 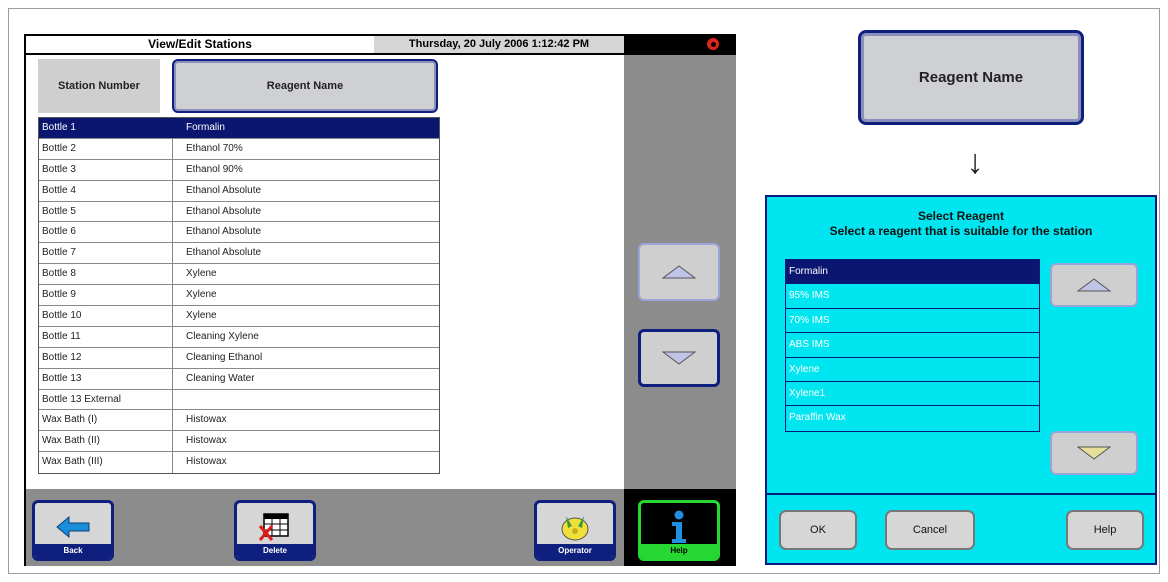 I want to click on station-cell: Bottle 3, so click(x=106, y=169).